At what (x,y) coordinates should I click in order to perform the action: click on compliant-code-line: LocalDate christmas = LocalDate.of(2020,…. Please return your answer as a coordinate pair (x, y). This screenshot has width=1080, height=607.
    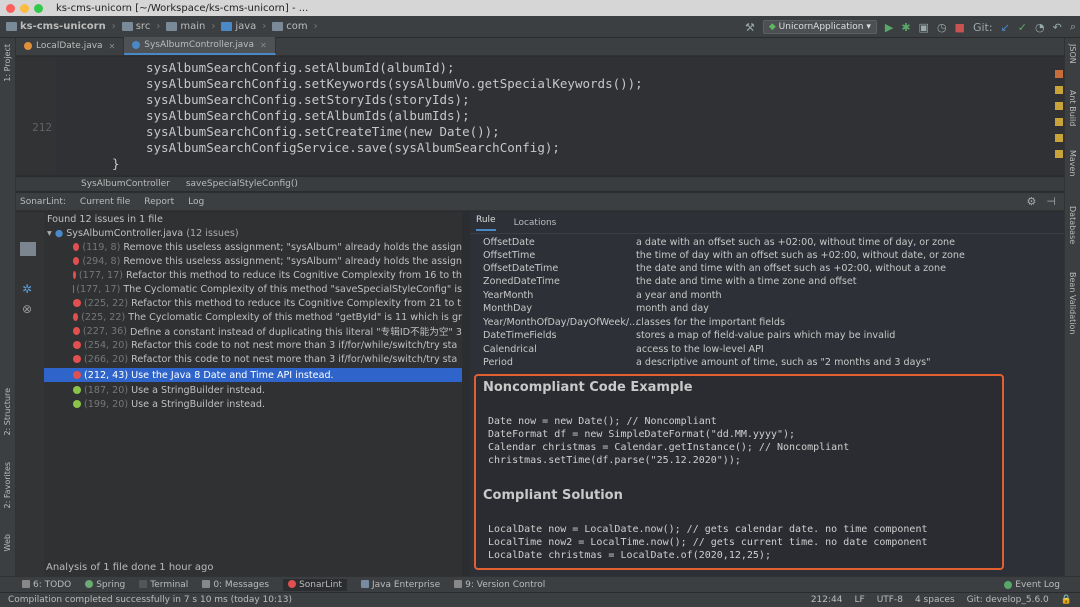
    Looking at the image, I should click on (629, 555).